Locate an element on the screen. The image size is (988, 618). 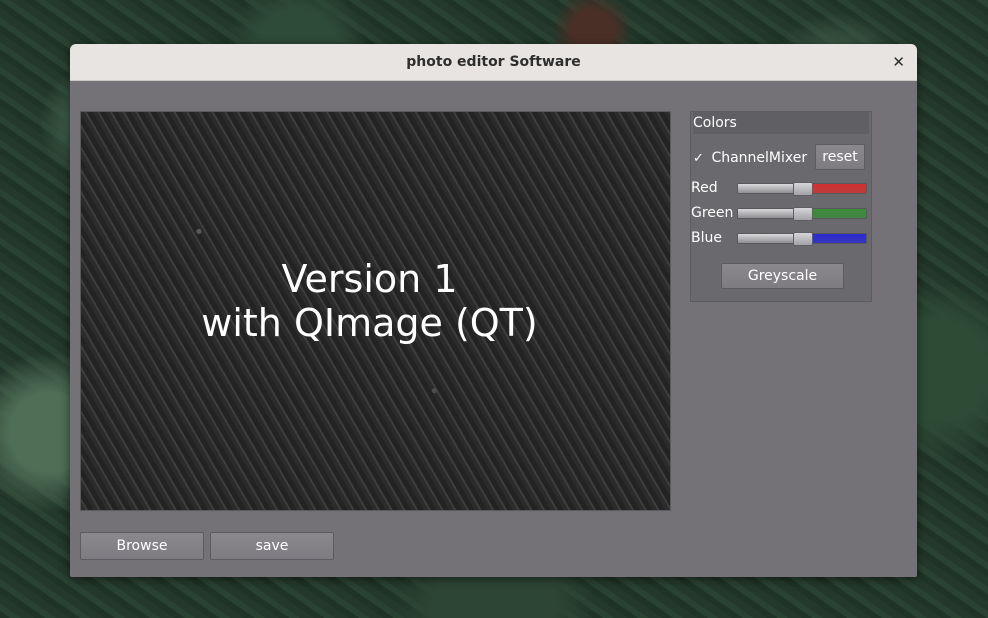
blue-slider is located at coordinates (802, 239).